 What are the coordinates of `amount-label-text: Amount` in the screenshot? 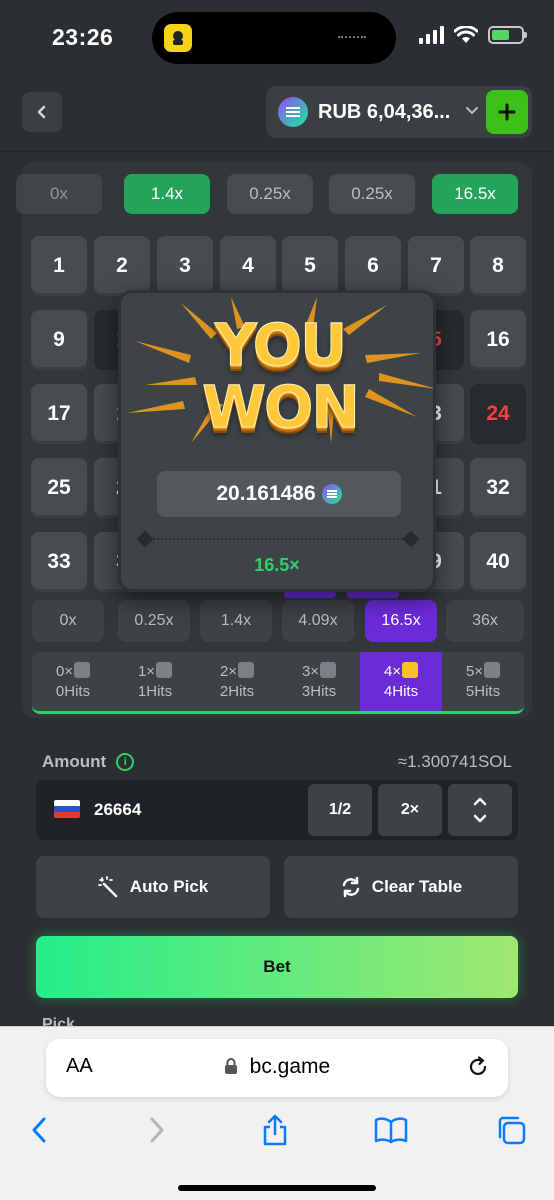 It's located at (74, 761).